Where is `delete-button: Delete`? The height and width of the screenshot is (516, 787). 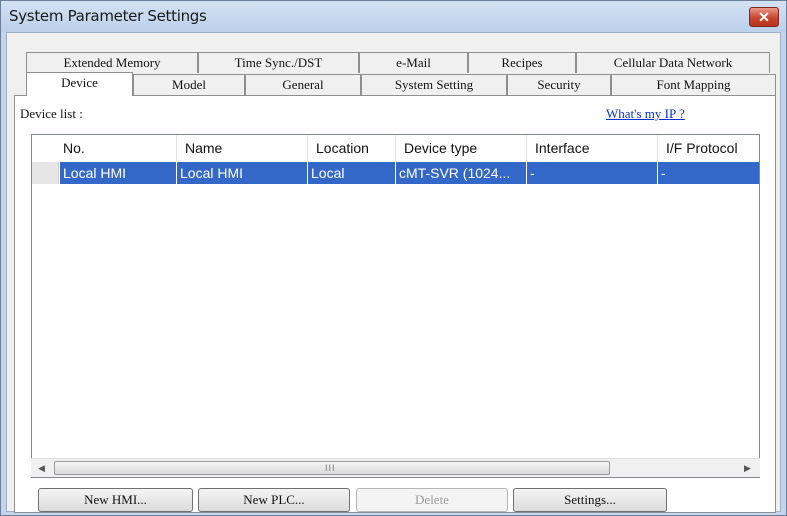
delete-button: Delete is located at coordinates (432, 500).